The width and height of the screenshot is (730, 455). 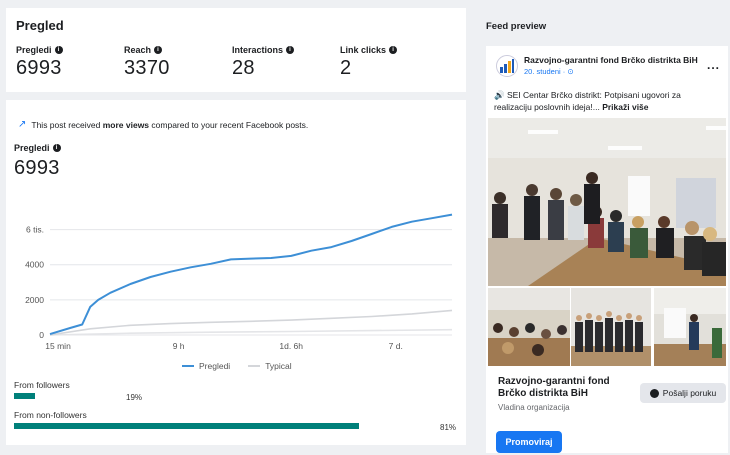 I want to click on overview-title: Pregled, so click(x=40, y=25).